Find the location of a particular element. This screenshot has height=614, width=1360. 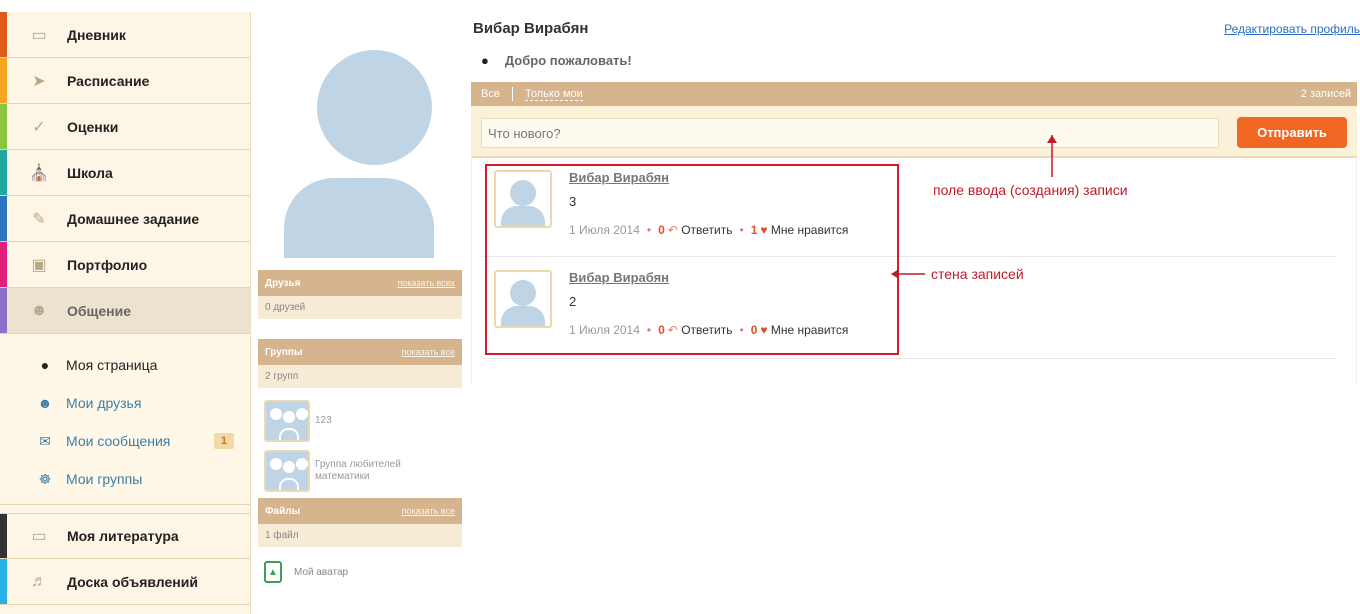

groups-title: Группы is located at coordinates (284, 352).